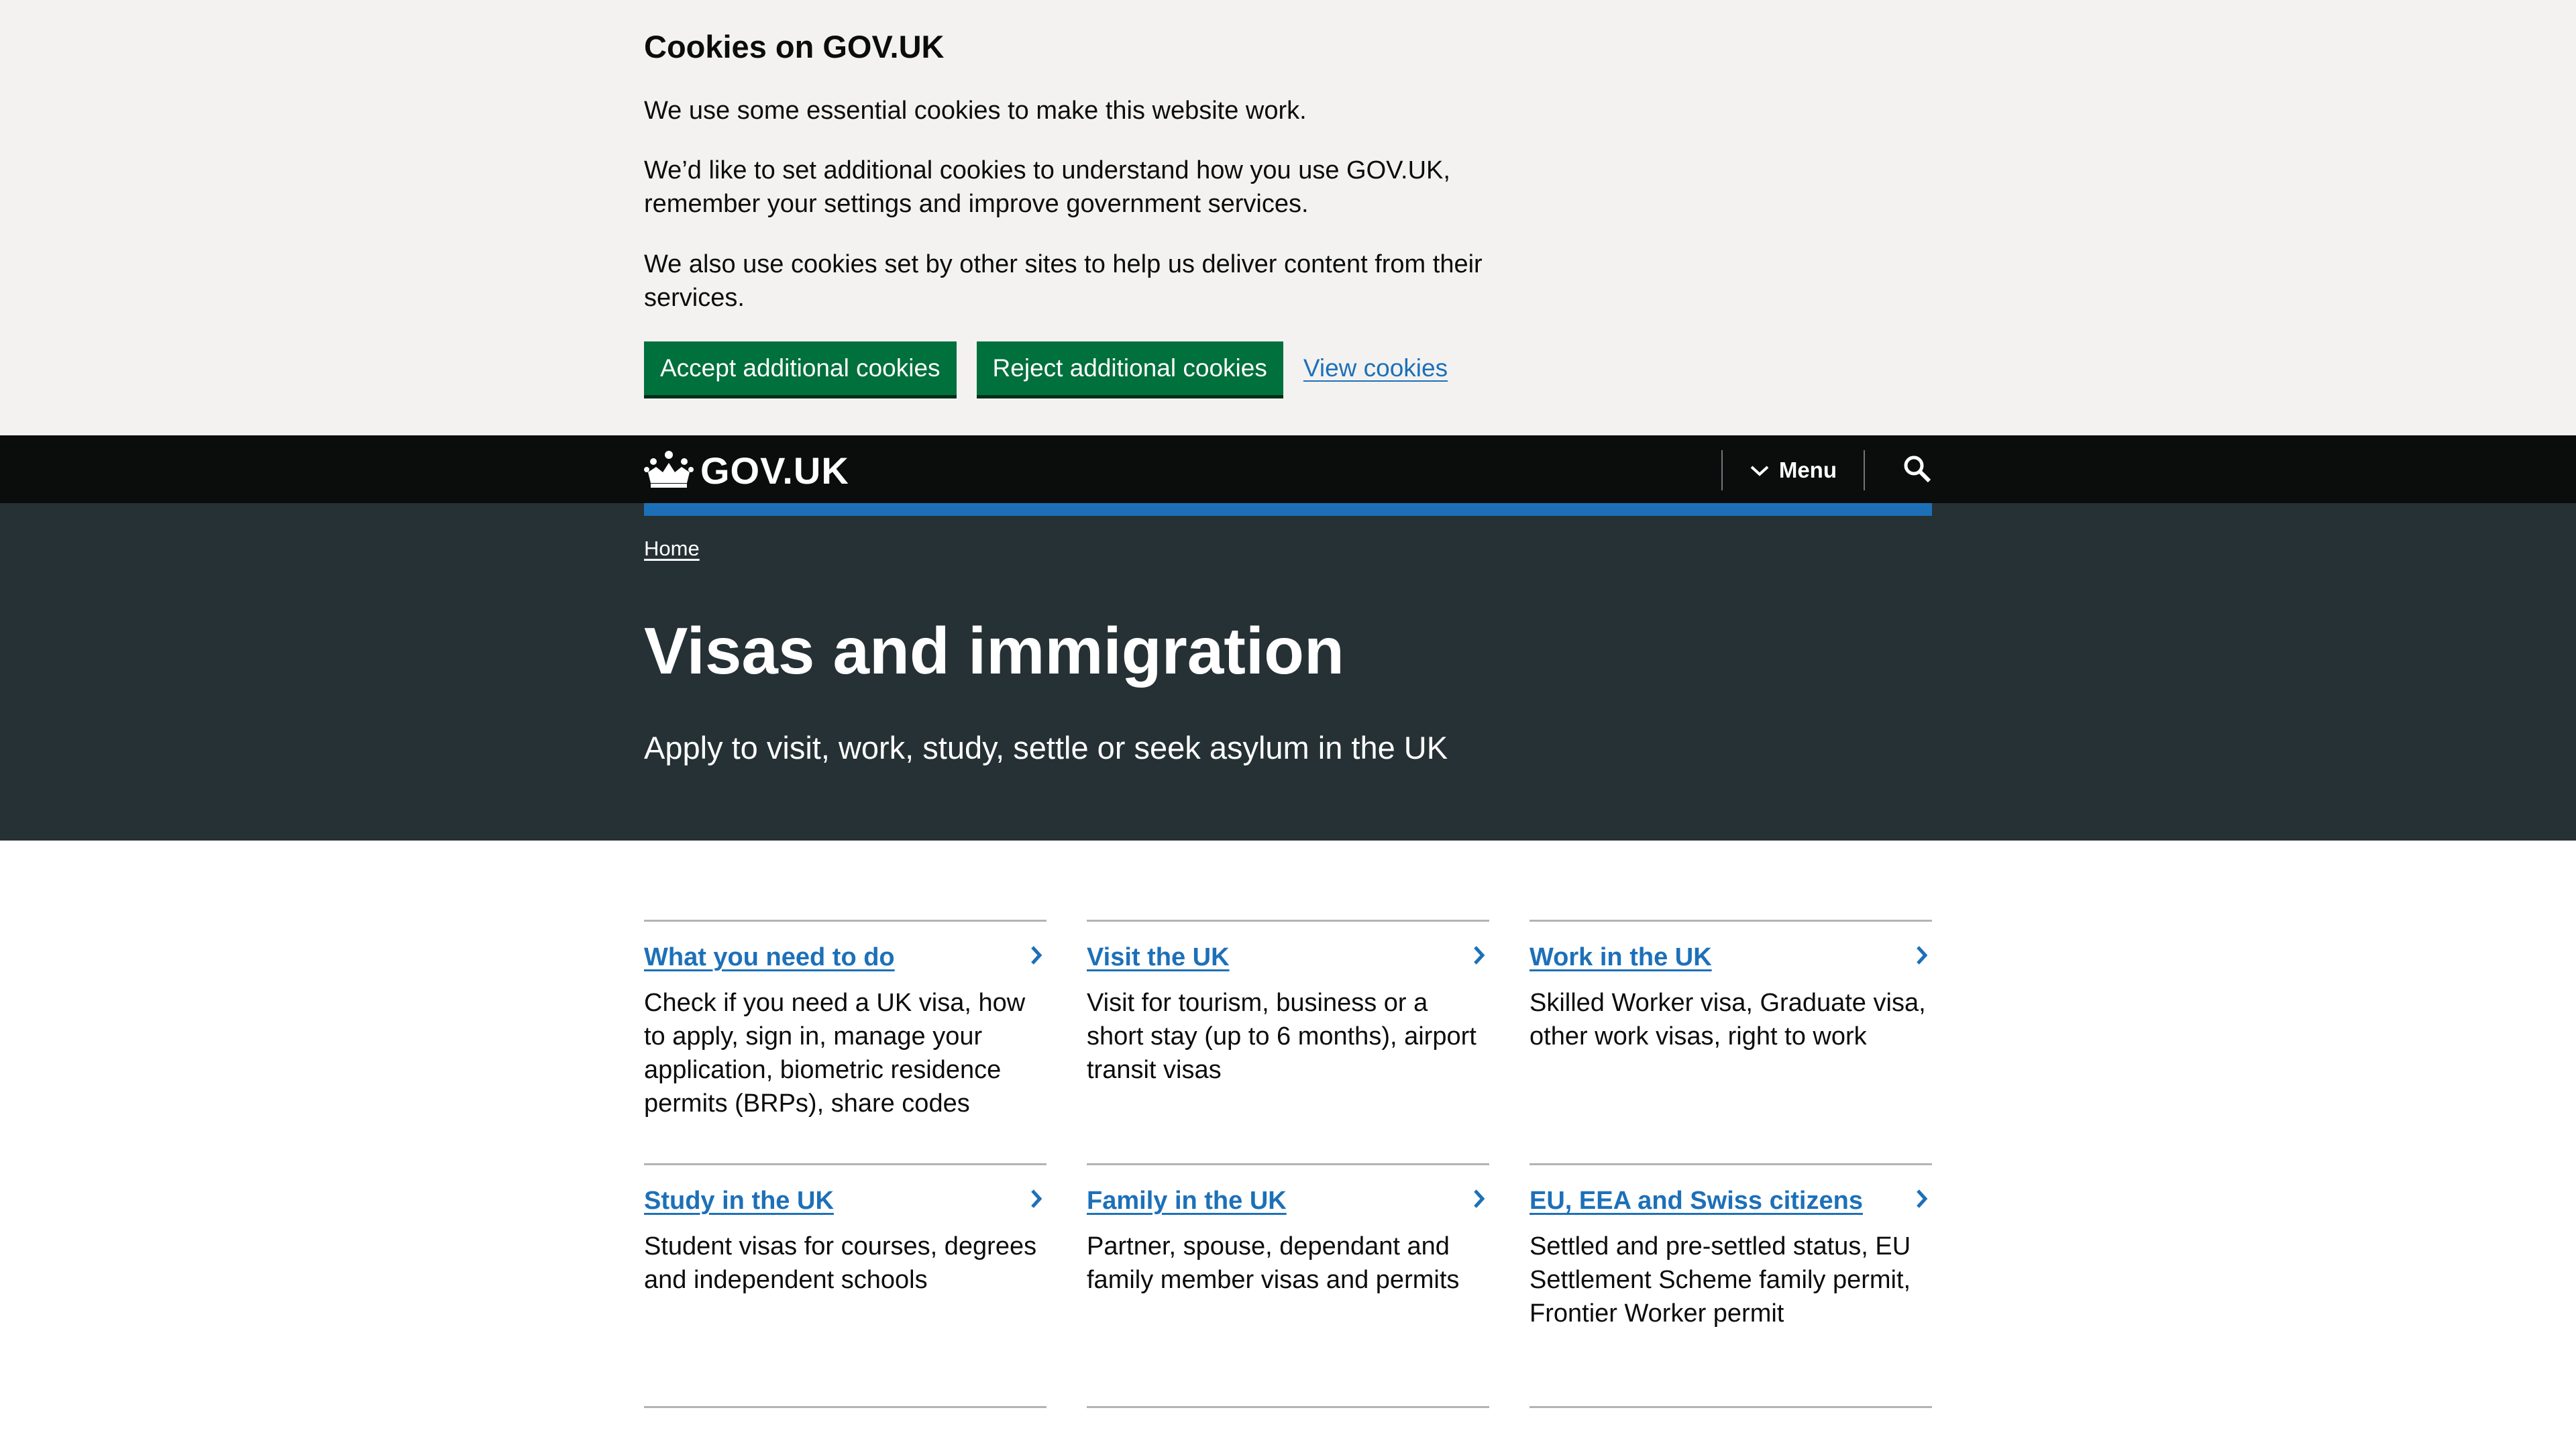  I want to click on page-title: Visas and immigration, so click(994, 651).